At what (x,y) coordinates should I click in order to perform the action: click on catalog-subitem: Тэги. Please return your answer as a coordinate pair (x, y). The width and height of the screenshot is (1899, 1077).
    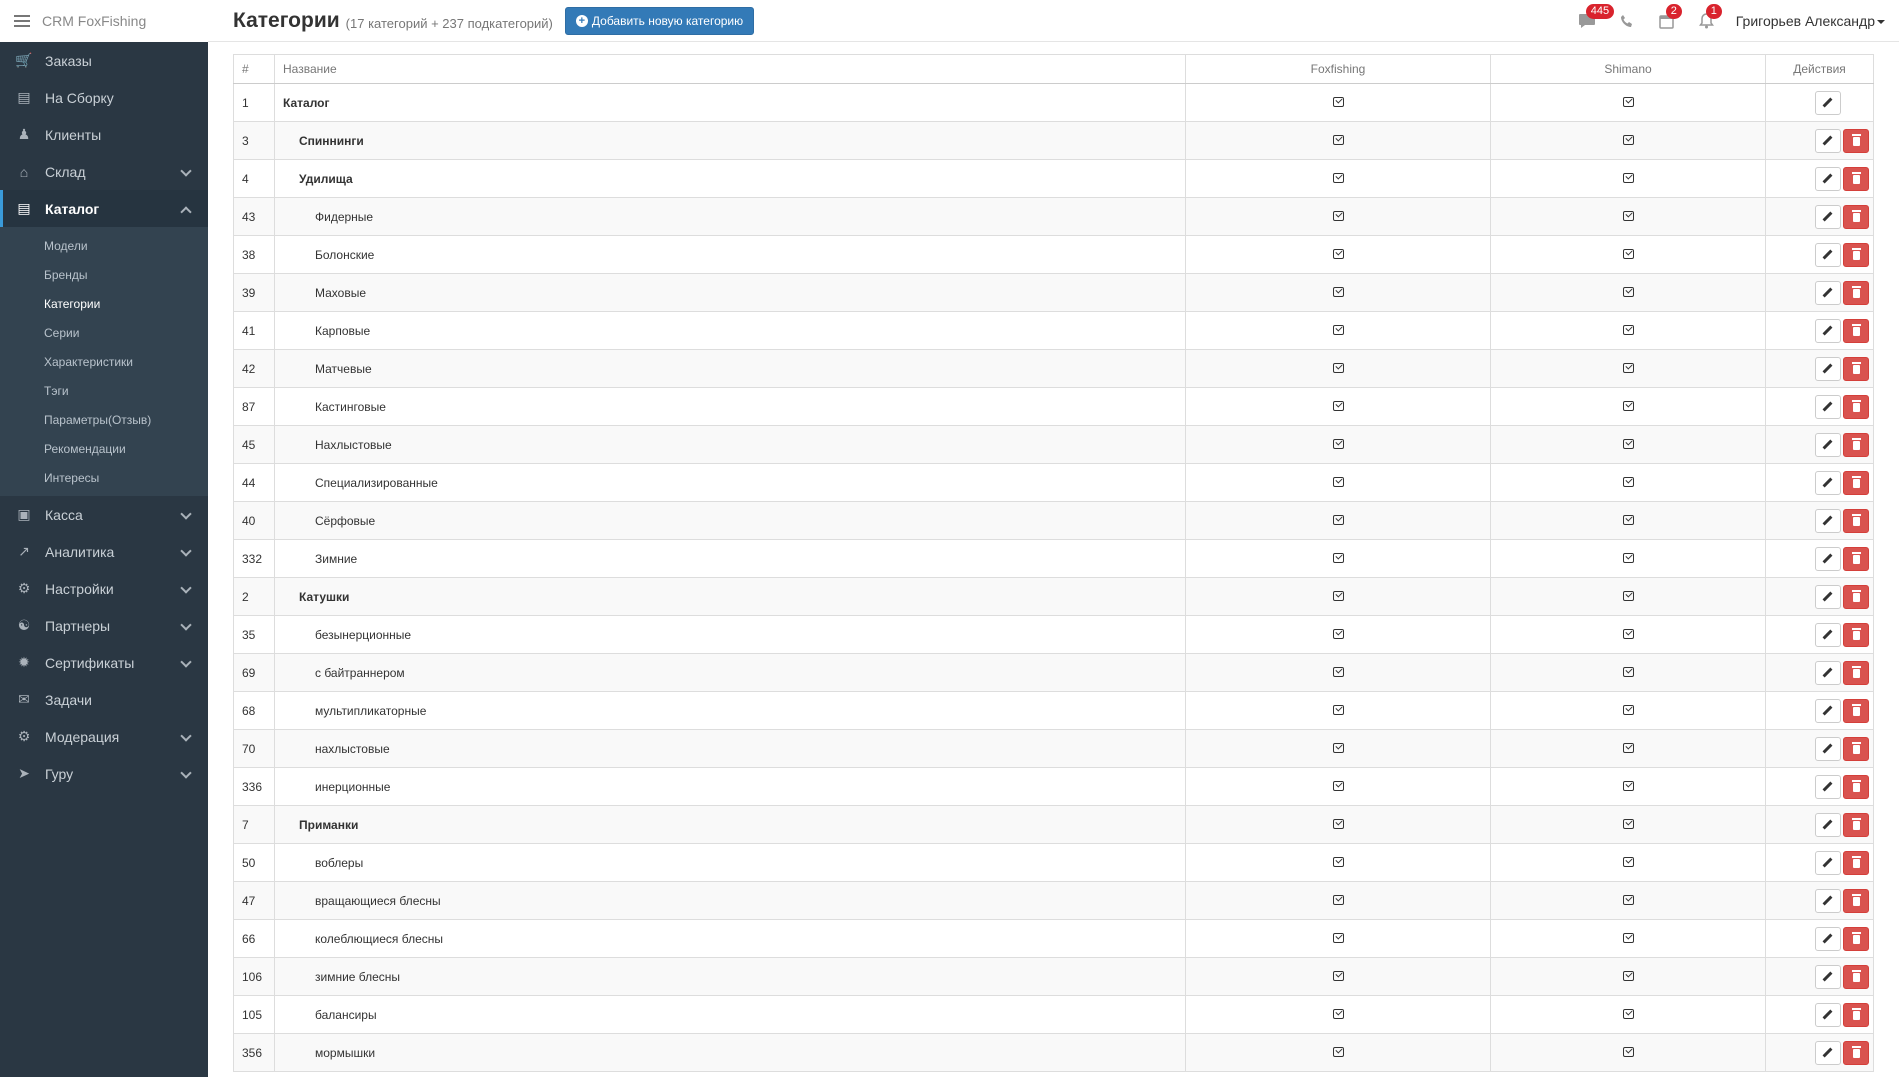
    Looking at the image, I should click on (104, 390).